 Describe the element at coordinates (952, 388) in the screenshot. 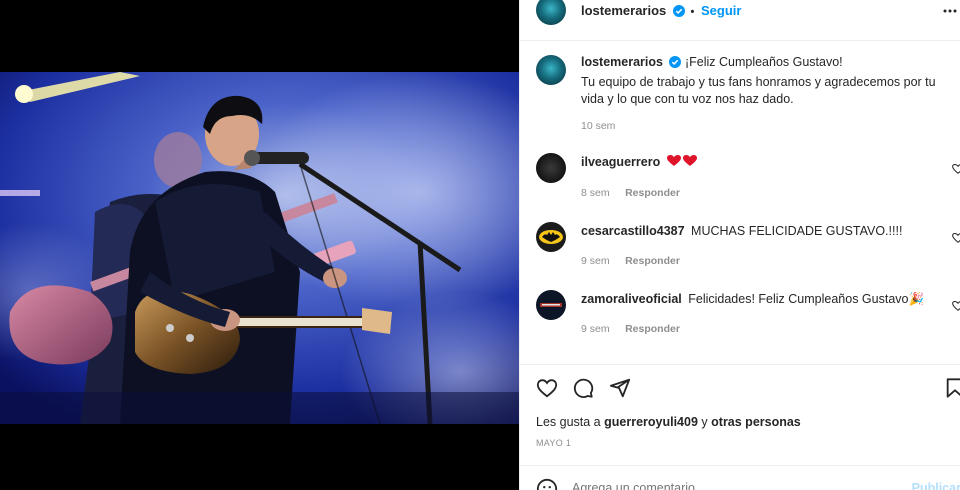

I see `save-icon` at that location.